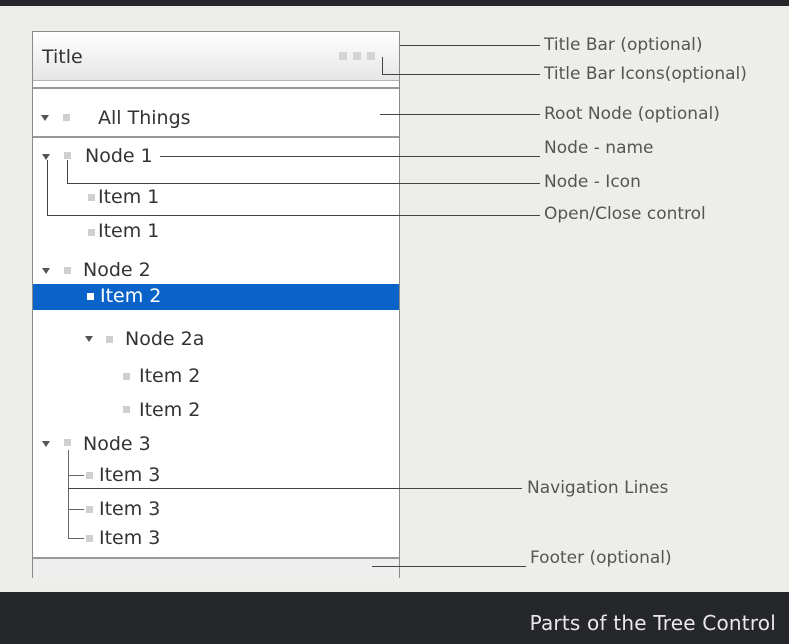 Image resolution: width=789 pixels, height=644 pixels. What do you see at coordinates (394, 3) in the screenshot?
I see `top-border` at bounding box center [394, 3].